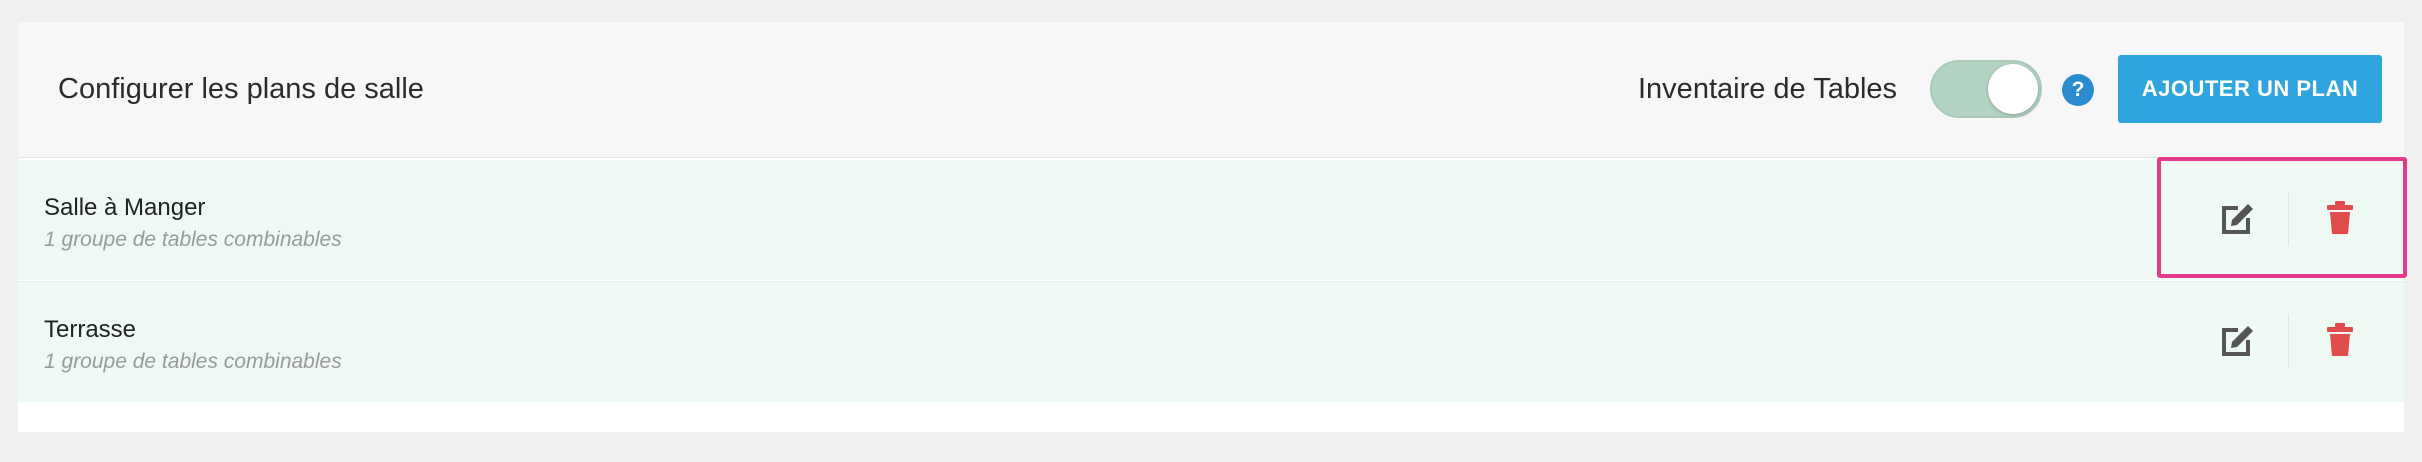  What do you see at coordinates (1768, 89) in the screenshot?
I see `inventory-toggle-label: Inventaire de Tables` at bounding box center [1768, 89].